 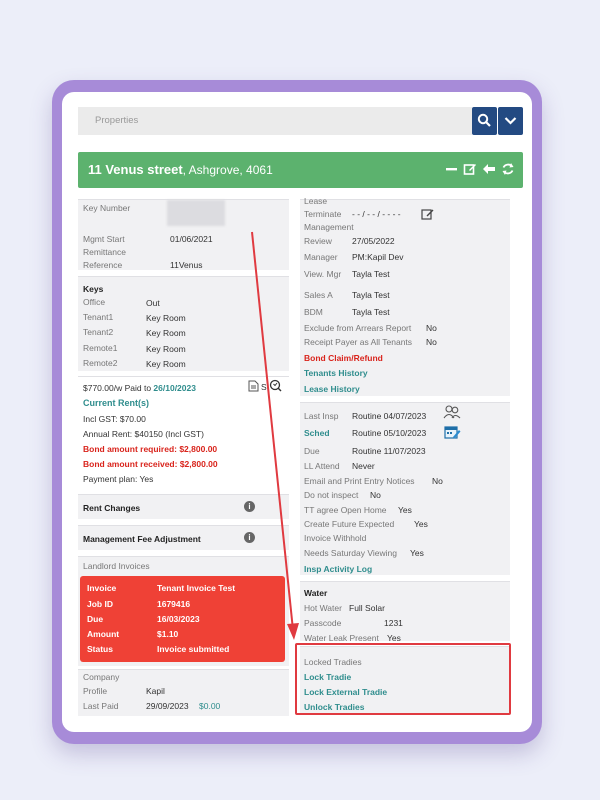 I want to click on invoice-value: Tenant Invoice Test, so click(x=196, y=588).